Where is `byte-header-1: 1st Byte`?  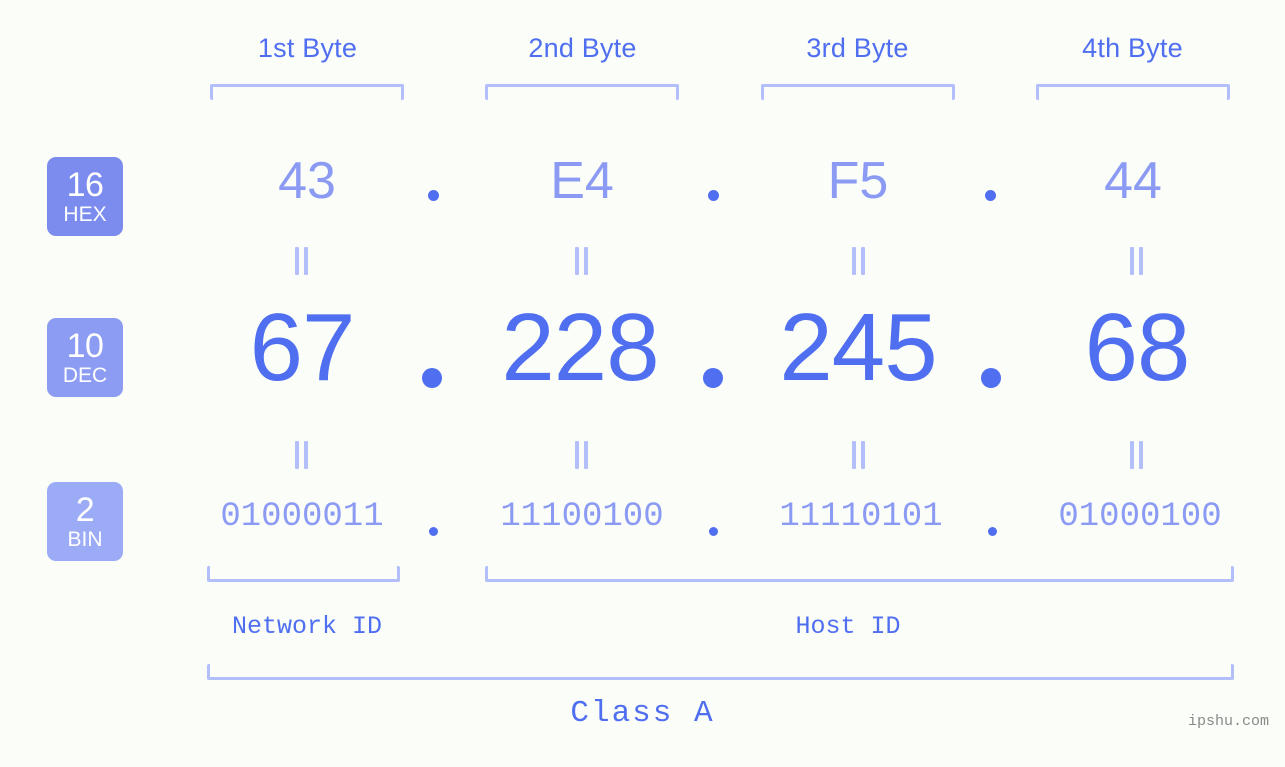
byte-header-1: 1st Byte is located at coordinates (307, 48).